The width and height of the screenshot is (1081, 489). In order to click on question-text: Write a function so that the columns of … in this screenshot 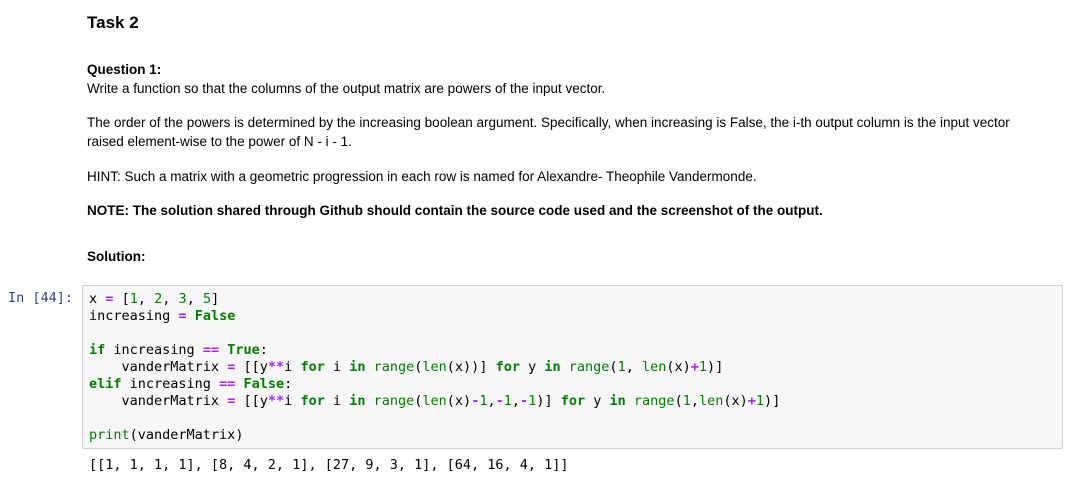, I will do `click(346, 88)`.